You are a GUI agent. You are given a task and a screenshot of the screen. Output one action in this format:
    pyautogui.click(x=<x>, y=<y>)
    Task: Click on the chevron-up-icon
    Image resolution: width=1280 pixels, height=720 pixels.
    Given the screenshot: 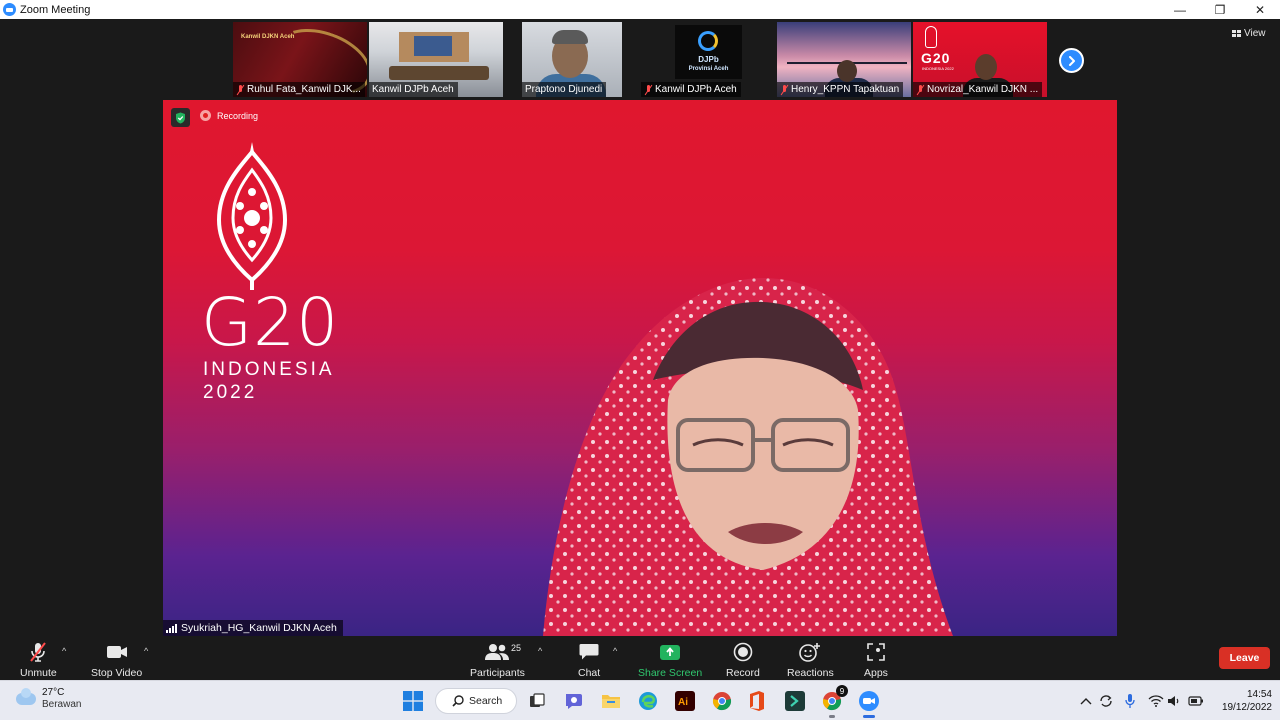 What is the action you would take?
    pyautogui.click(x=1086, y=701)
    